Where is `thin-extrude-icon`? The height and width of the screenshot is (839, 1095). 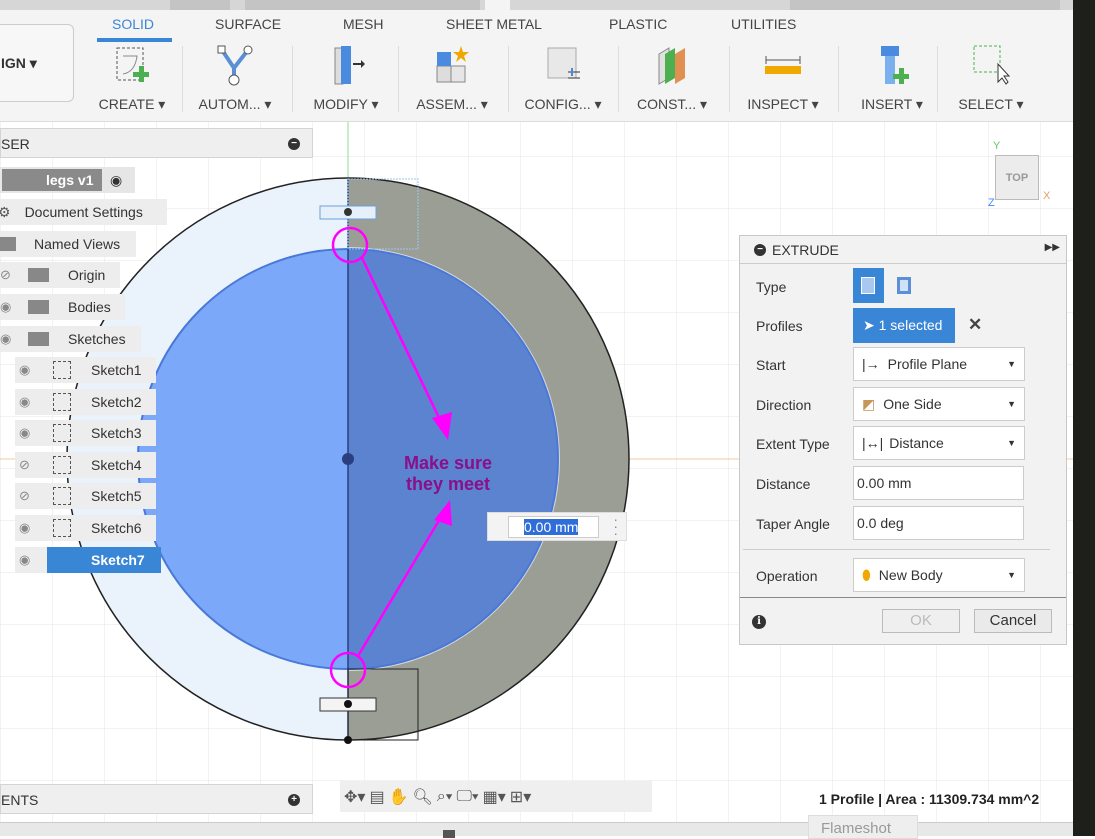
thin-extrude-icon is located at coordinates (904, 285).